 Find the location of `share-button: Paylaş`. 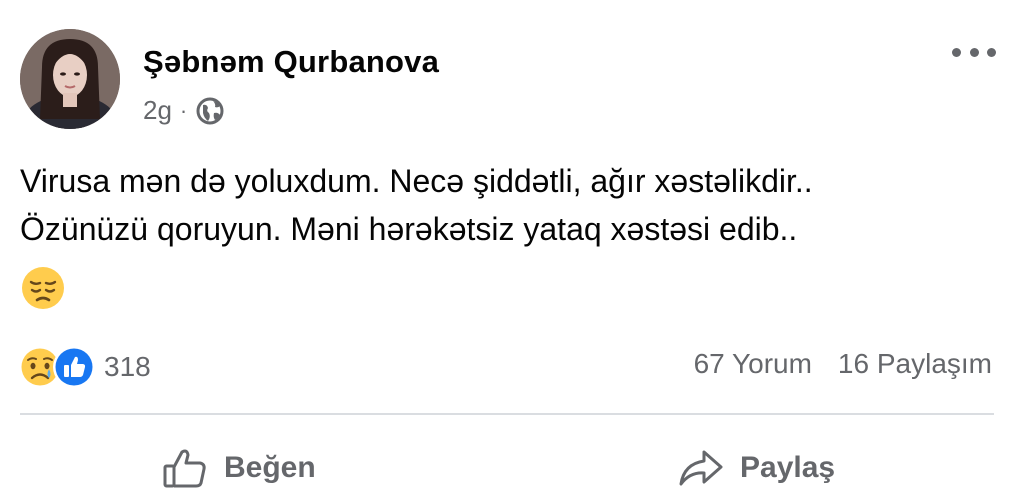

share-button: Paylaş is located at coordinates (756, 468).